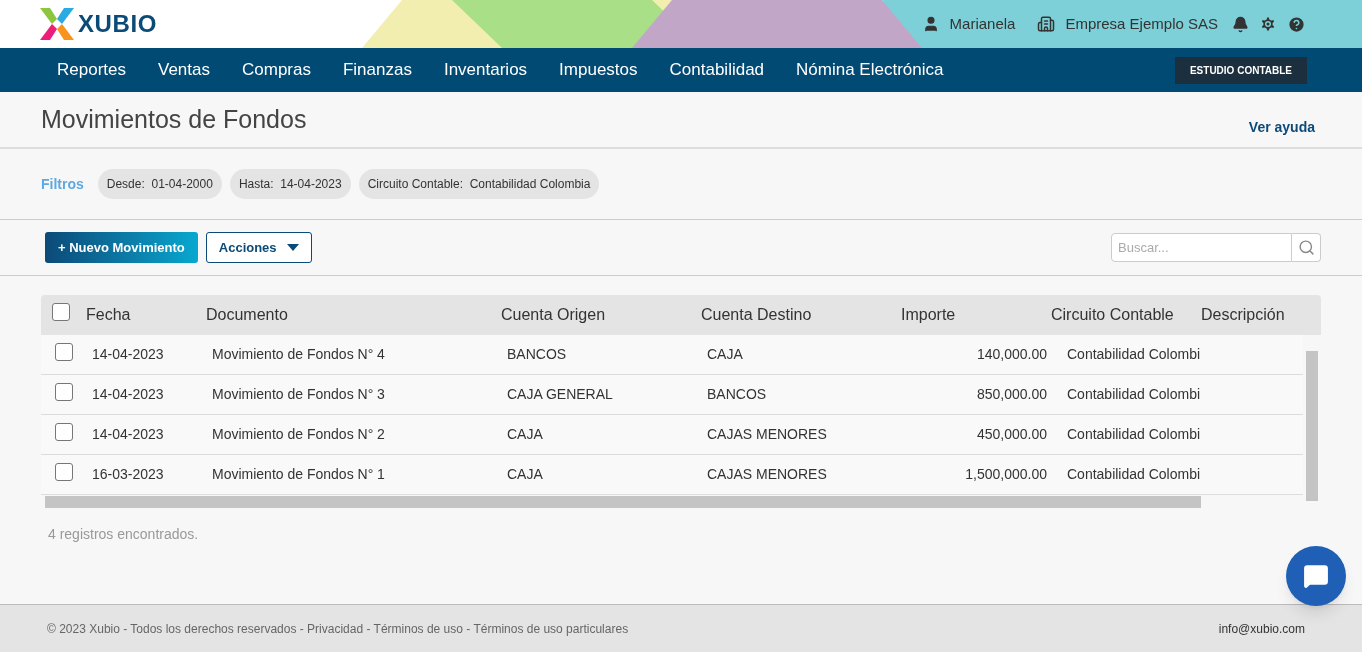 The width and height of the screenshot is (1362, 652). What do you see at coordinates (146, 315) in the screenshot?
I see `column-header: Fecha` at bounding box center [146, 315].